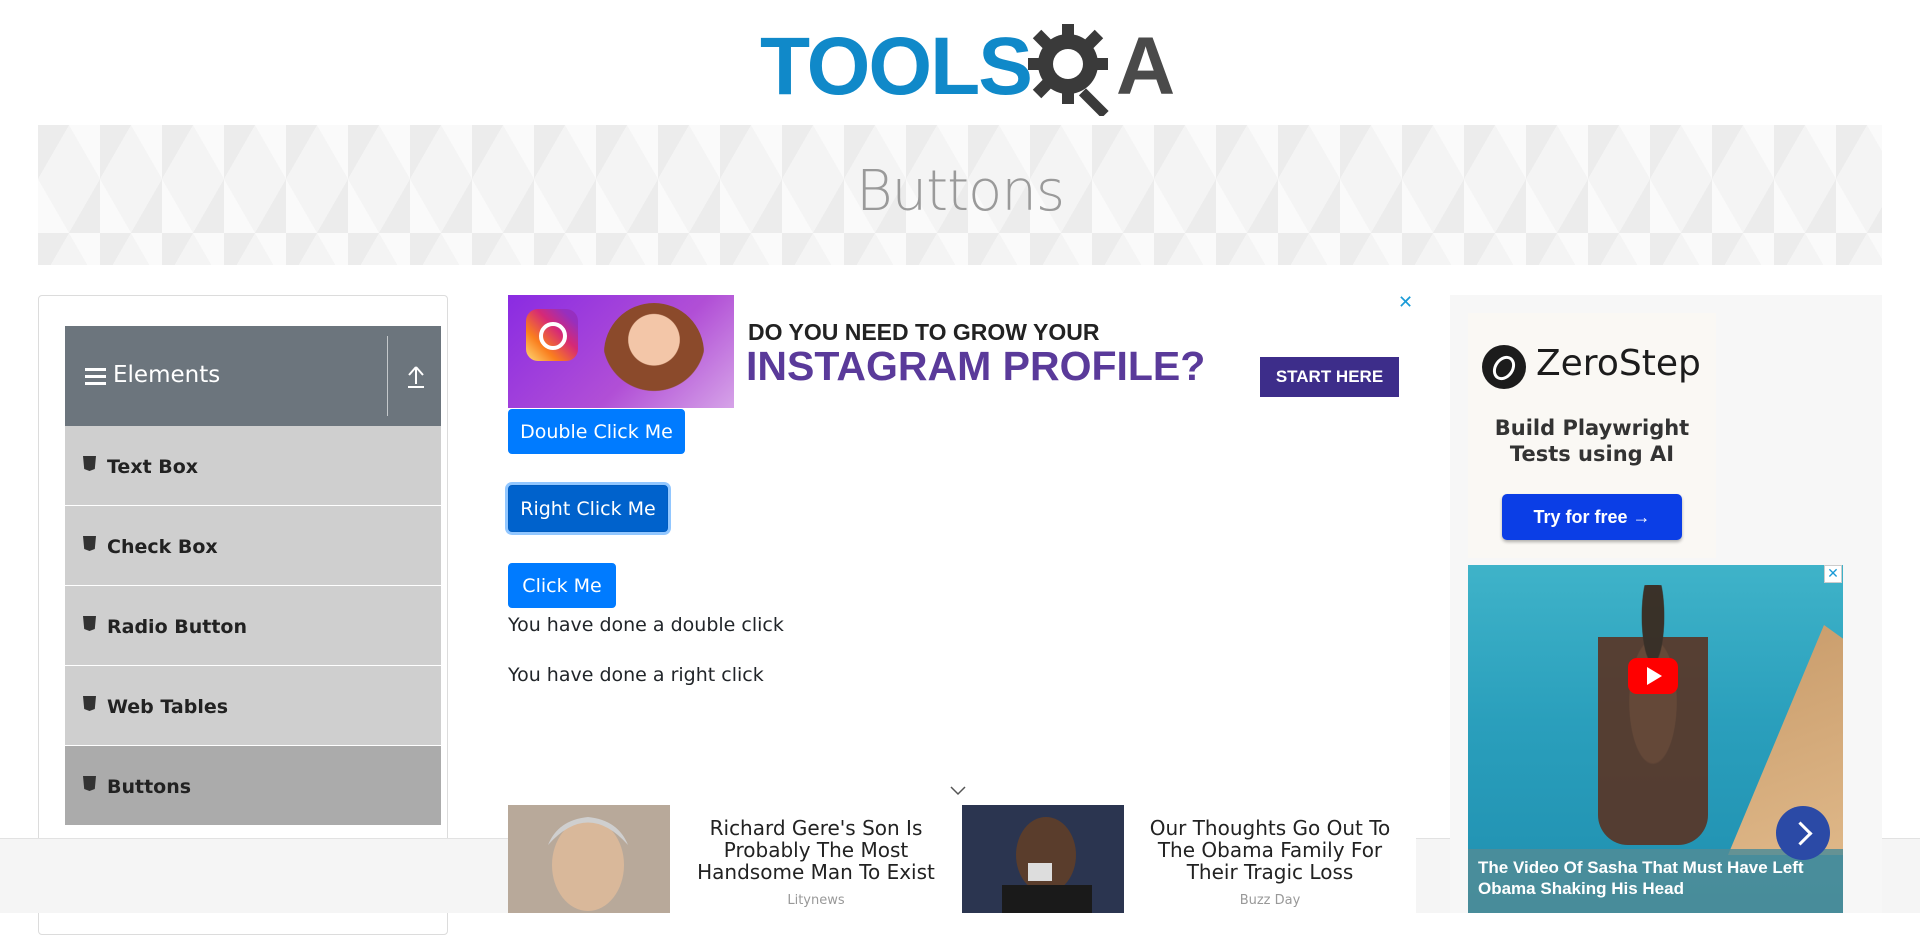  I want to click on sidebar-group-title: Elements, so click(167, 375).